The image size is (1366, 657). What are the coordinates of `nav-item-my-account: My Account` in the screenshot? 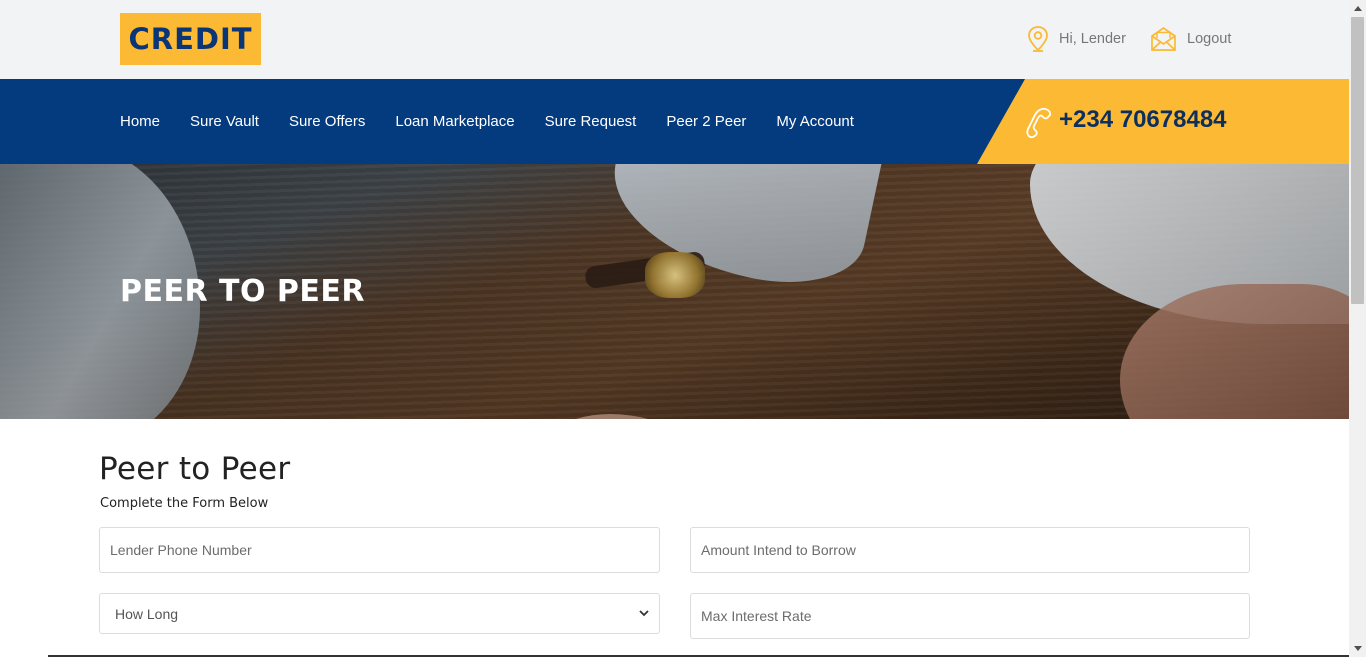 It's located at (815, 121).